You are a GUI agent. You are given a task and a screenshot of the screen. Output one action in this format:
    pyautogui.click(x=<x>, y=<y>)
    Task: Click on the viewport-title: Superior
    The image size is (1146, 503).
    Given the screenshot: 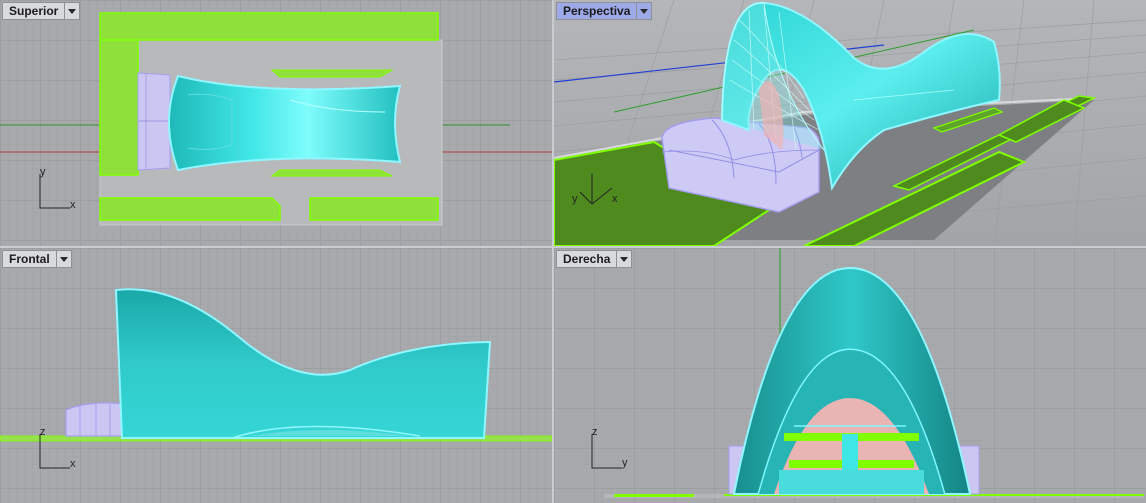 What is the action you would take?
    pyautogui.click(x=33, y=11)
    